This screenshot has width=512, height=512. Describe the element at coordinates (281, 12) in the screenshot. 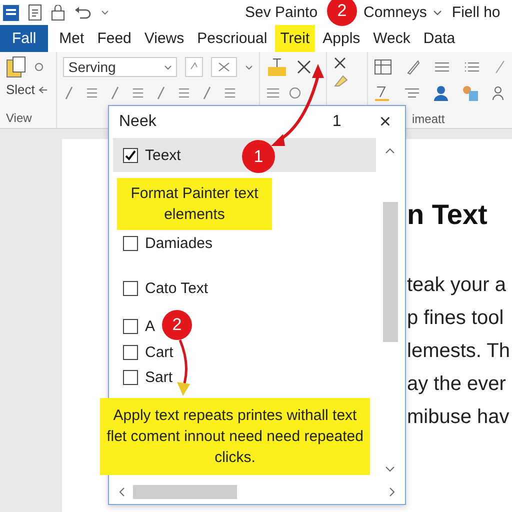

I see `window-title: Sev Painto` at that location.